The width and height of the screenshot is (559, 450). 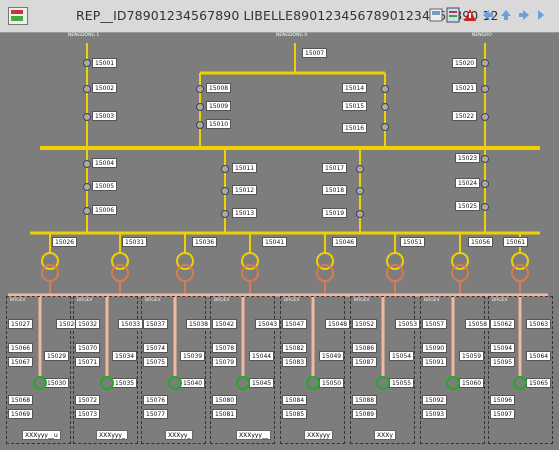 What do you see at coordinates (225, 400) in the screenshot?
I see `breaker-label: 15080` at bounding box center [225, 400].